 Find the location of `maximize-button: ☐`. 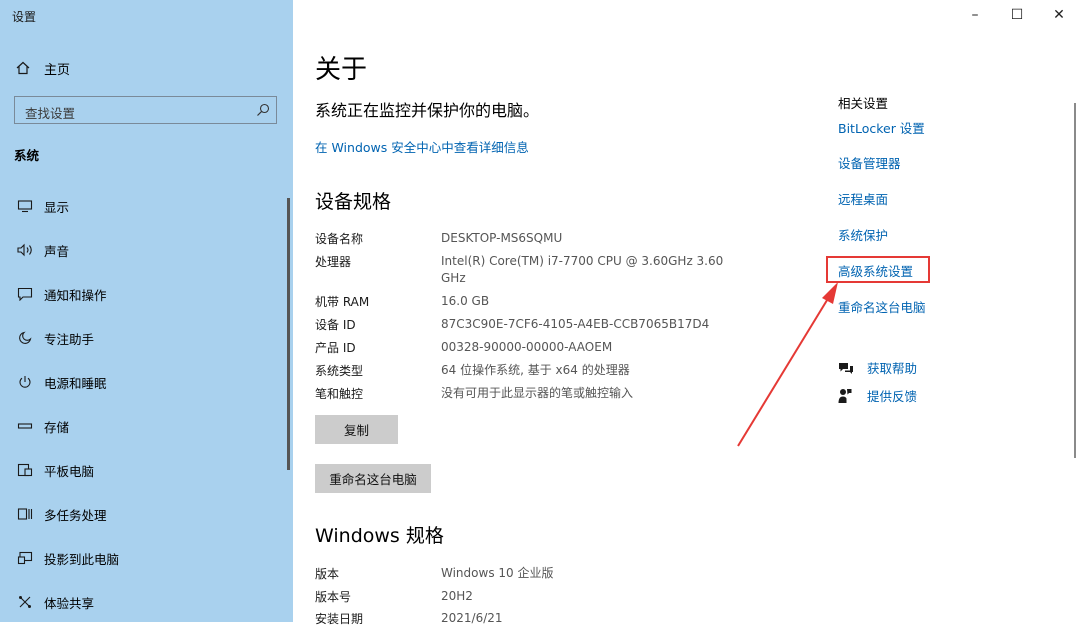

maximize-button: ☐ is located at coordinates (1017, 15).